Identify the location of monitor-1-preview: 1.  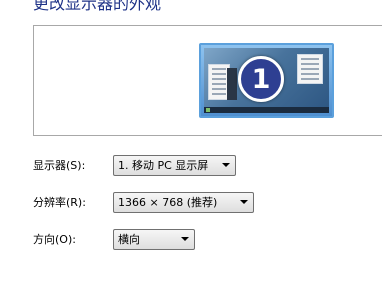
(266, 80).